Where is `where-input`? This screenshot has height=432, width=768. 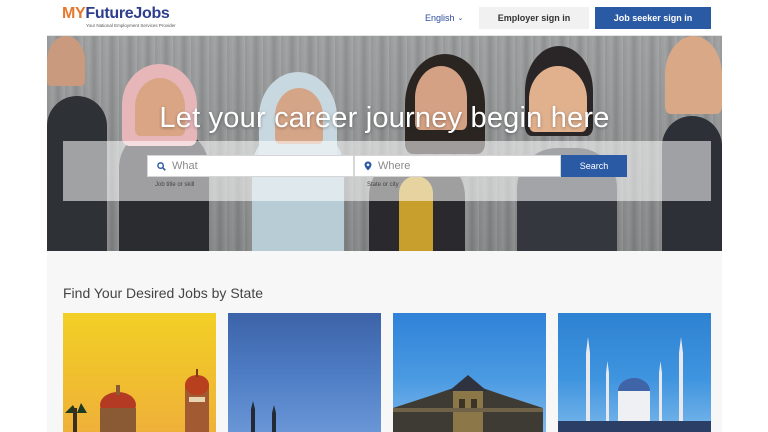
where-input is located at coordinates (463, 166).